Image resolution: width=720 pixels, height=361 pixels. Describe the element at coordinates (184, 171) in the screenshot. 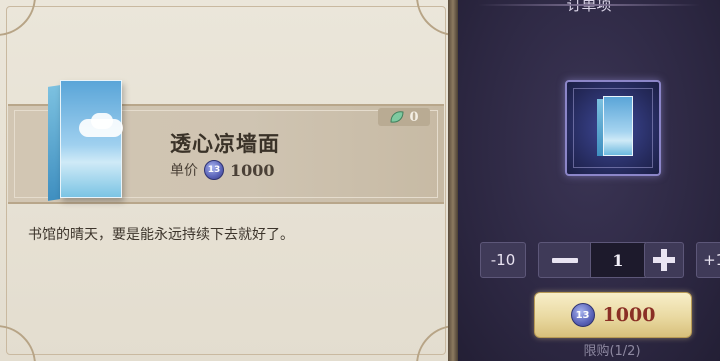

I see `unit-price-label: 单价` at that location.